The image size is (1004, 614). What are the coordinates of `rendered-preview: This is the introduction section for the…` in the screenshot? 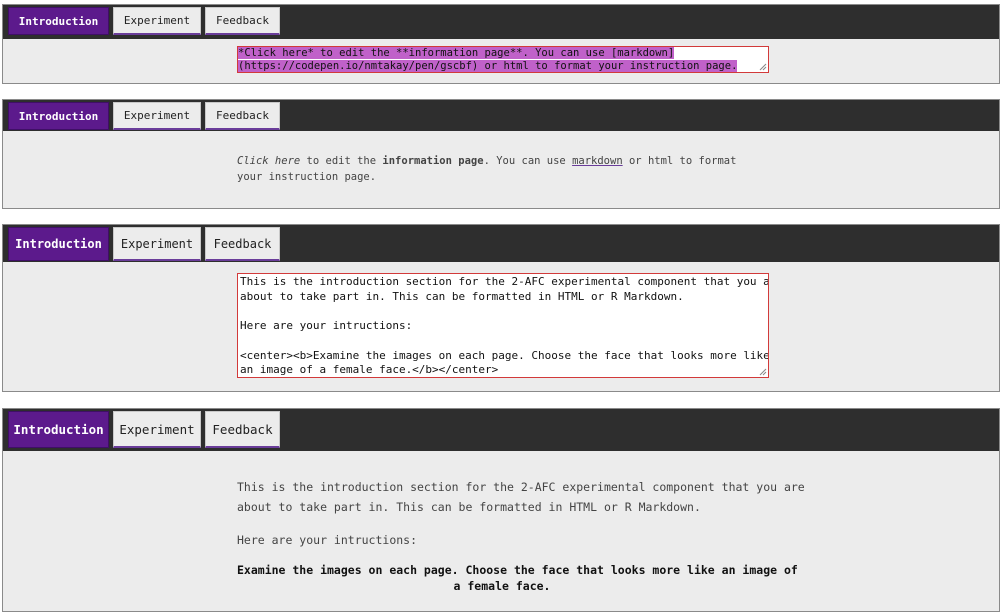 It's located at (521, 535).